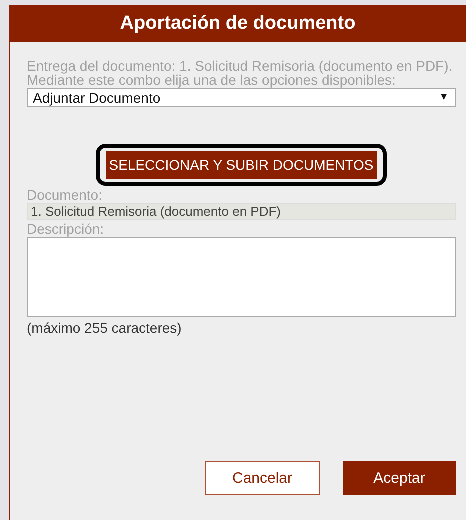 Image resolution: width=466 pixels, height=520 pixels. Describe the element at coordinates (66, 229) in the screenshot. I see `description-label: Descripción:` at that location.